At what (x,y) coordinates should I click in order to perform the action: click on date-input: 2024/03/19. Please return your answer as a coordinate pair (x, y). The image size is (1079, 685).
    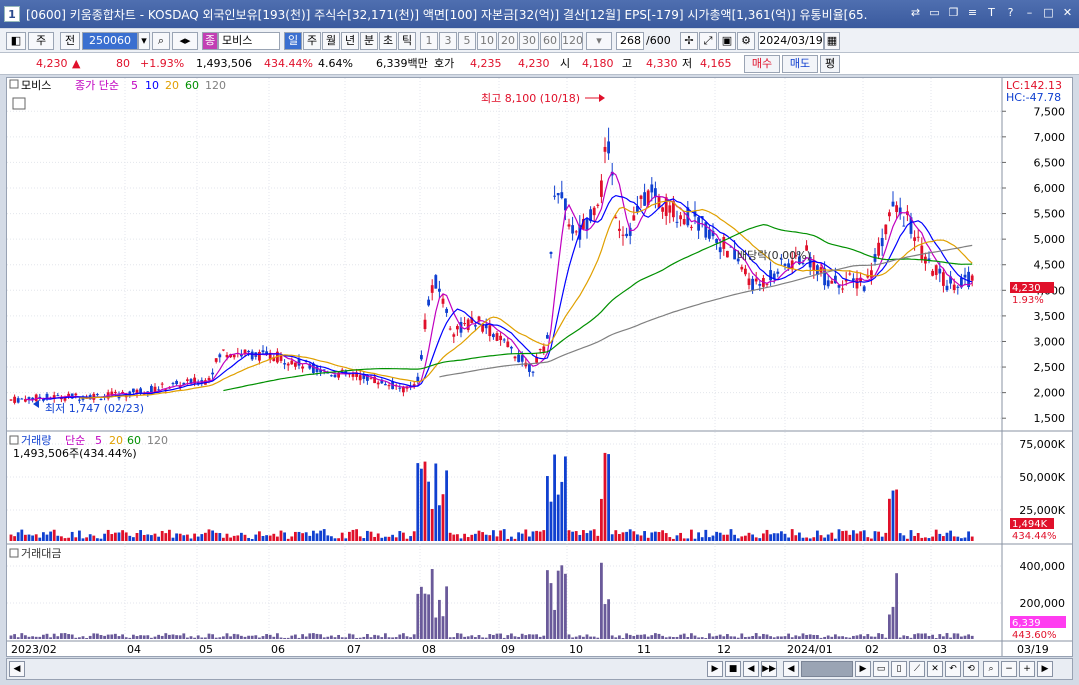
    Looking at the image, I should click on (791, 41).